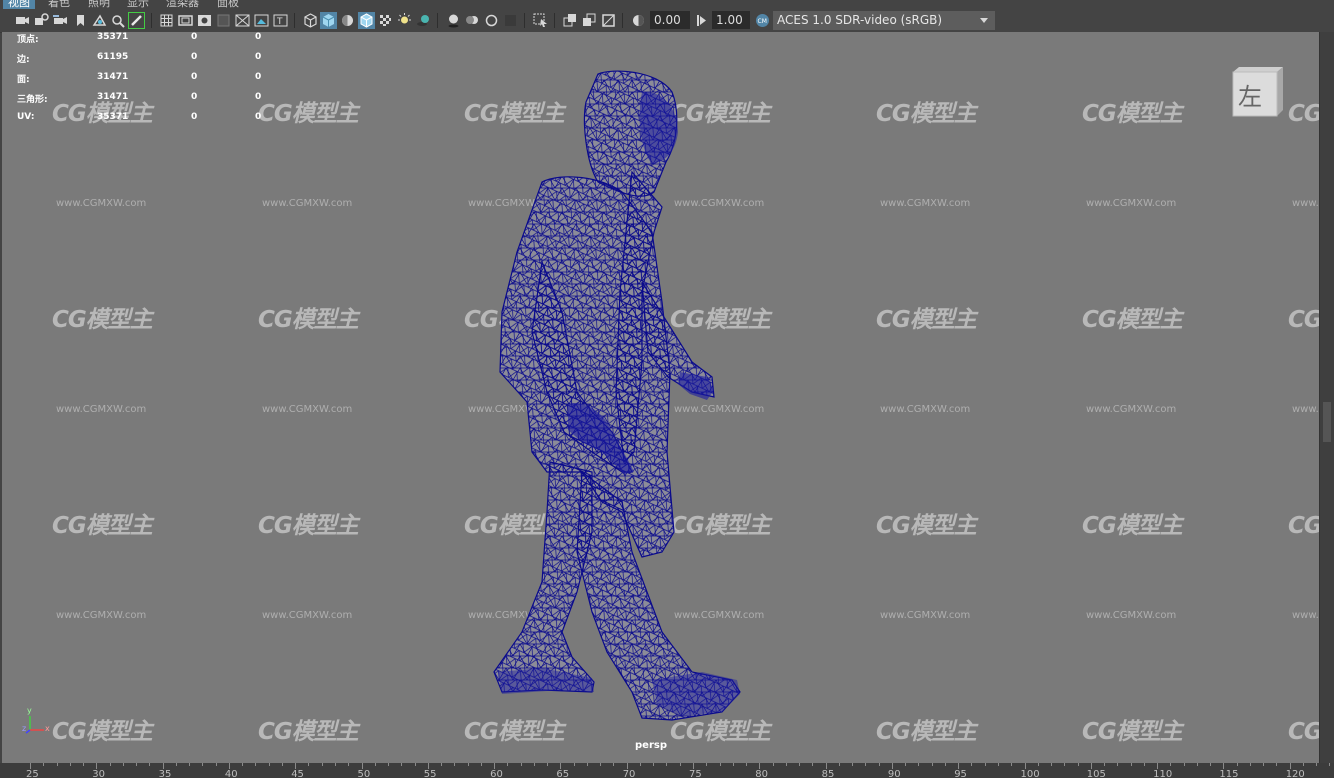  I want to click on ruler-tick-label: 45, so click(297, 773).